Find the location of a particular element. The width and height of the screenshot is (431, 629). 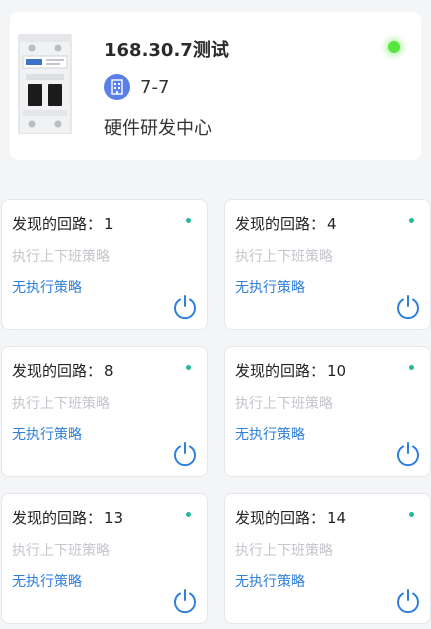

circuit-title: 发现的回路： 10 is located at coordinates (291, 371).